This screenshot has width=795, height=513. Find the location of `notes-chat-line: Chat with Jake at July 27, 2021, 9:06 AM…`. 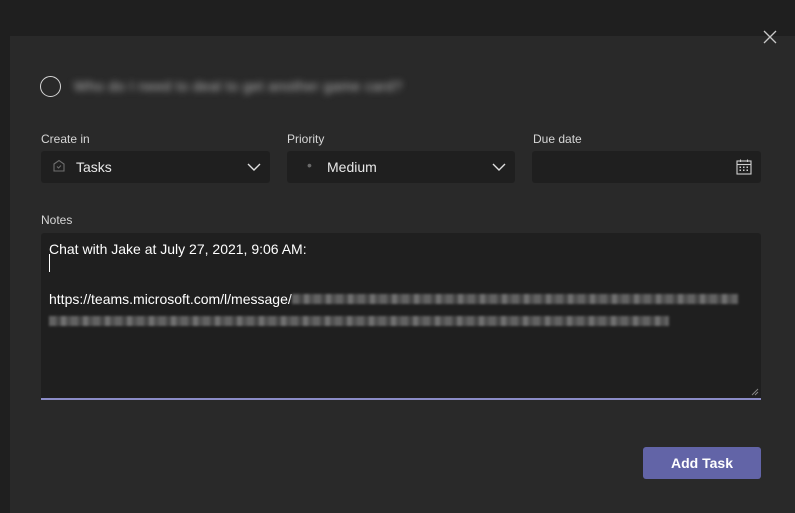

notes-chat-line: Chat with Jake at July 27, 2021, 9:06 AM… is located at coordinates (178, 249).